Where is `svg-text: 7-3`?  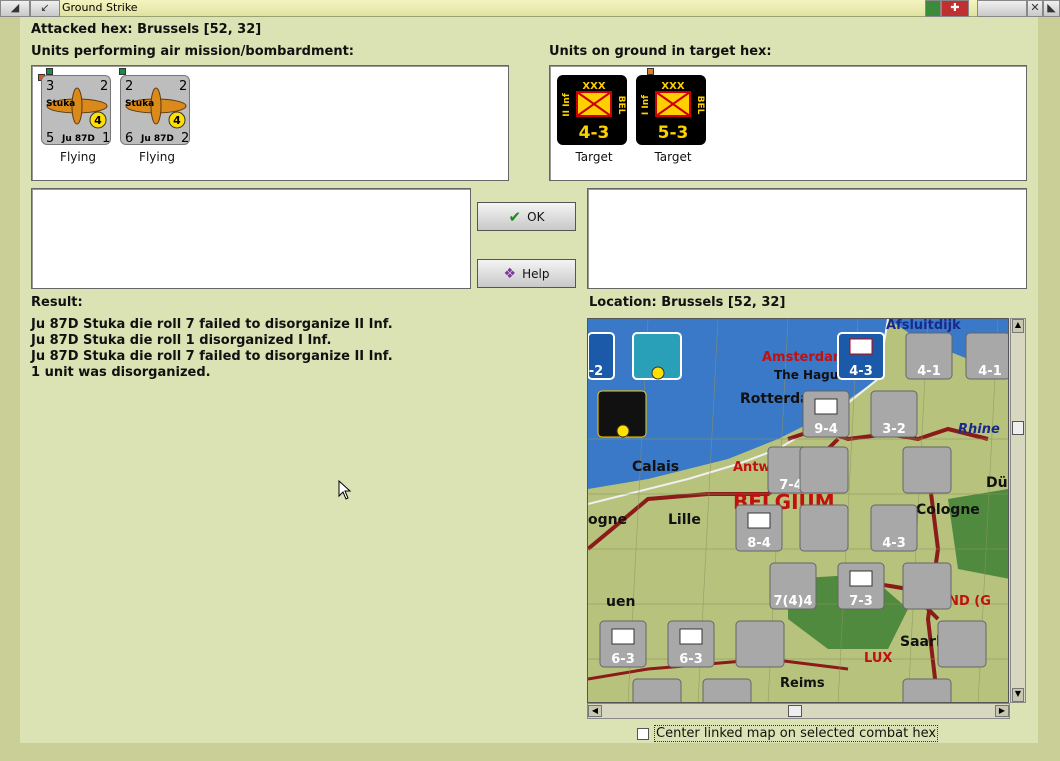
svg-text: 7-3 is located at coordinates (861, 601).